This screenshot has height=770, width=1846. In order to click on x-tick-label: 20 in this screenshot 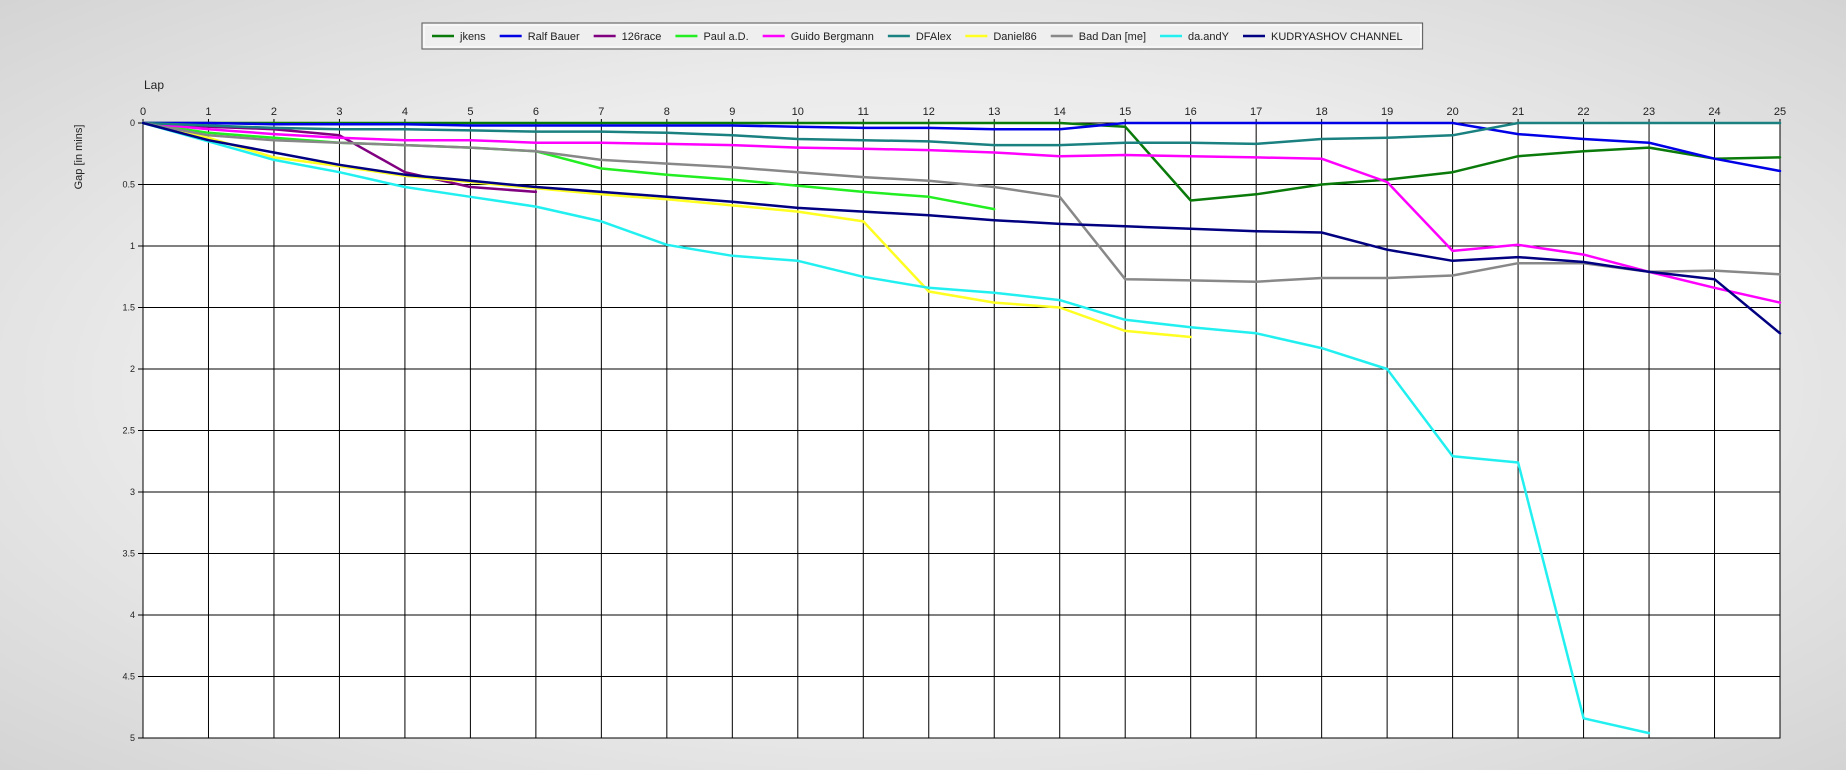, I will do `click(1452, 112)`.